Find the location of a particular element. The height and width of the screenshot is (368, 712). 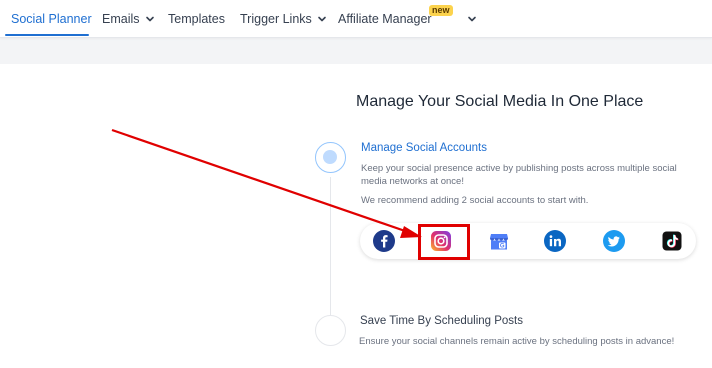

nav-tab-affiliate-manager: Affiliate Manager is located at coordinates (385, 19).